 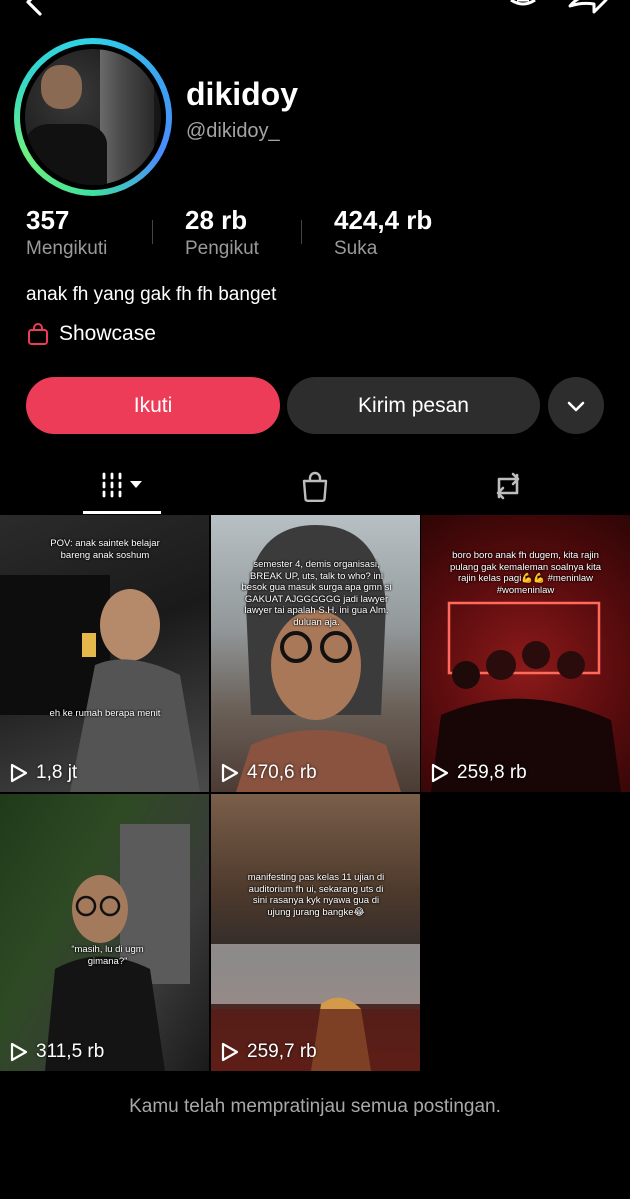 I want to click on video-thumbnail: “masih, lu di ugm gimana?” 311,5 rb, so click(x=104, y=932).